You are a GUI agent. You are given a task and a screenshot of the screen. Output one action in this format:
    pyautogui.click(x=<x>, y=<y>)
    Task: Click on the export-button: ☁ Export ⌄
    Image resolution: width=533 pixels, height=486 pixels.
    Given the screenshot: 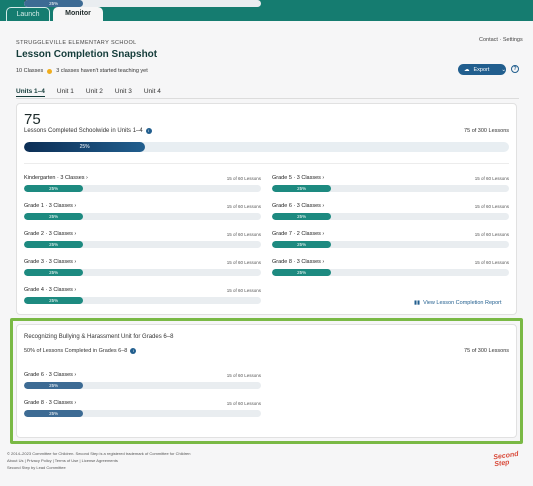 What is the action you would take?
    pyautogui.click(x=482, y=69)
    